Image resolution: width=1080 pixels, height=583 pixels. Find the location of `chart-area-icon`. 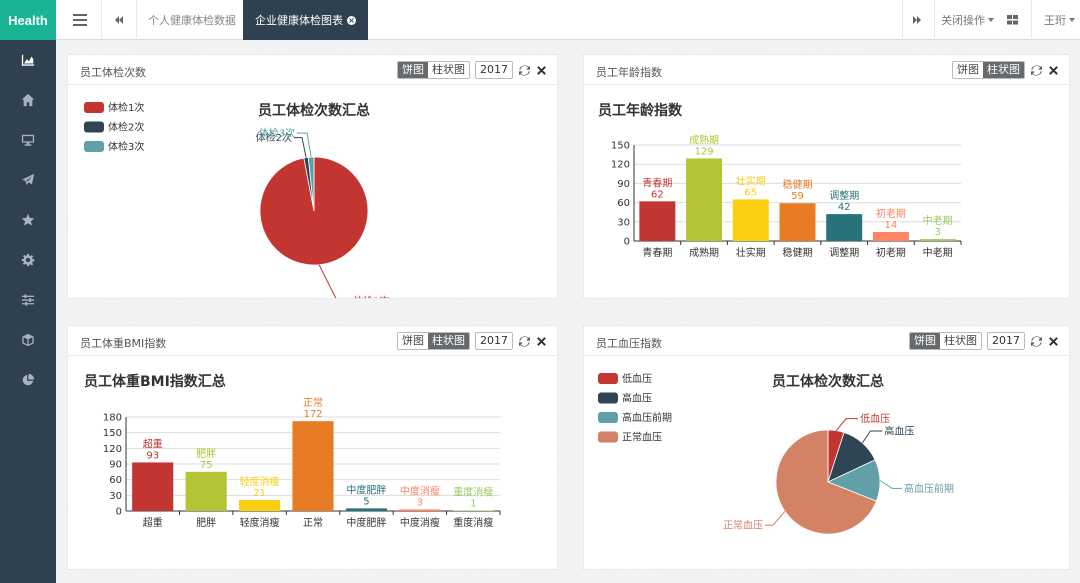

chart-area-icon is located at coordinates (28, 60).